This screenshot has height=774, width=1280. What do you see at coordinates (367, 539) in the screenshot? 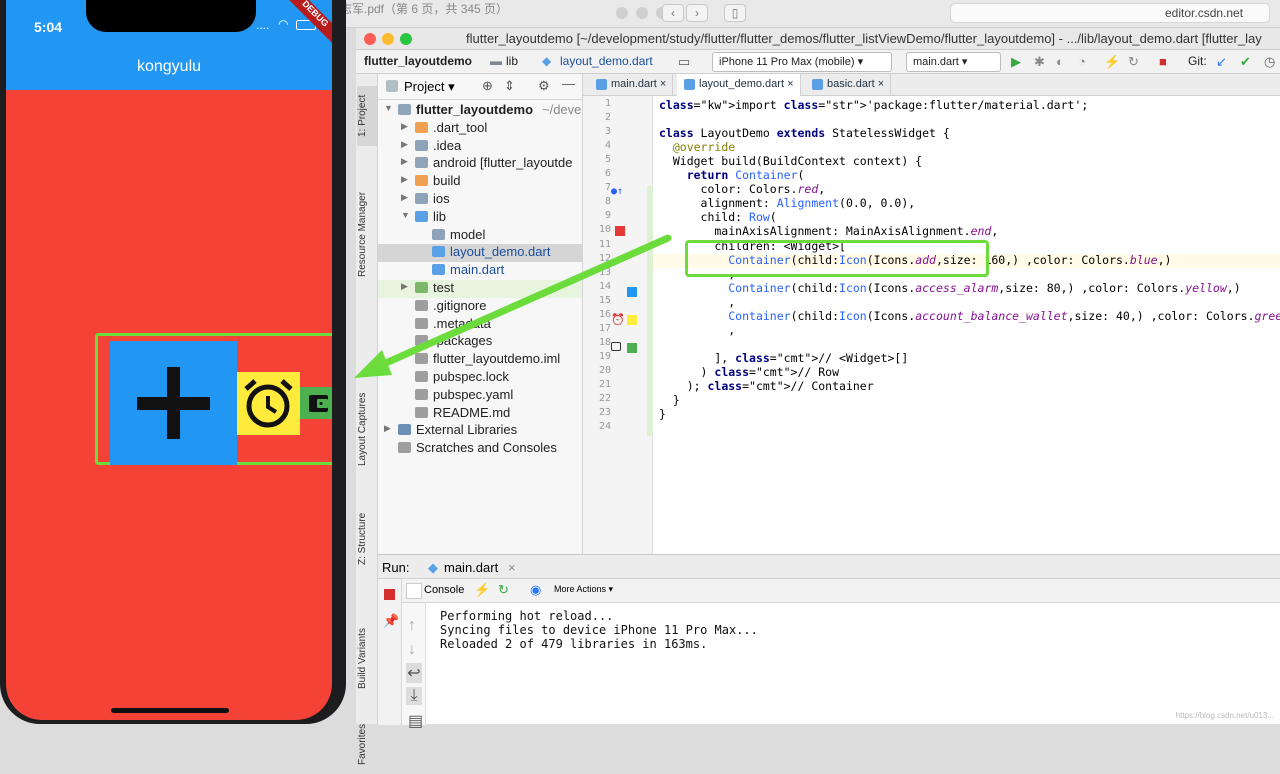
I see `side-tab-structure: Z: Structure` at bounding box center [367, 539].